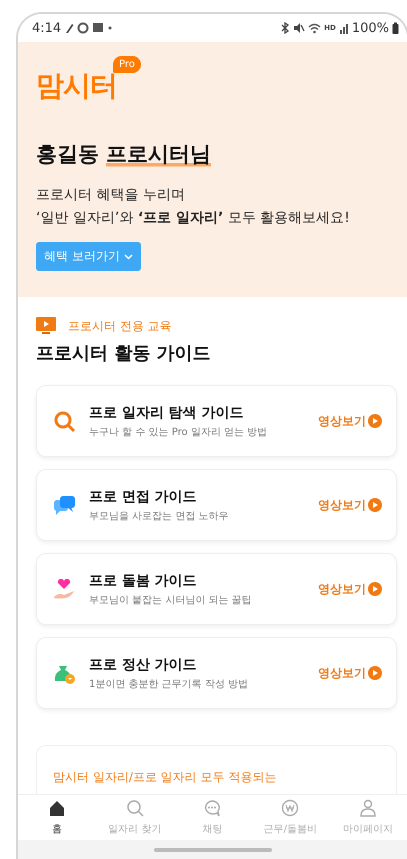 The width and height of the screenshot is (407, 859). I want to click on guide-description: 부모님을 사로잡는 면접 노하우, so click(159, 516).